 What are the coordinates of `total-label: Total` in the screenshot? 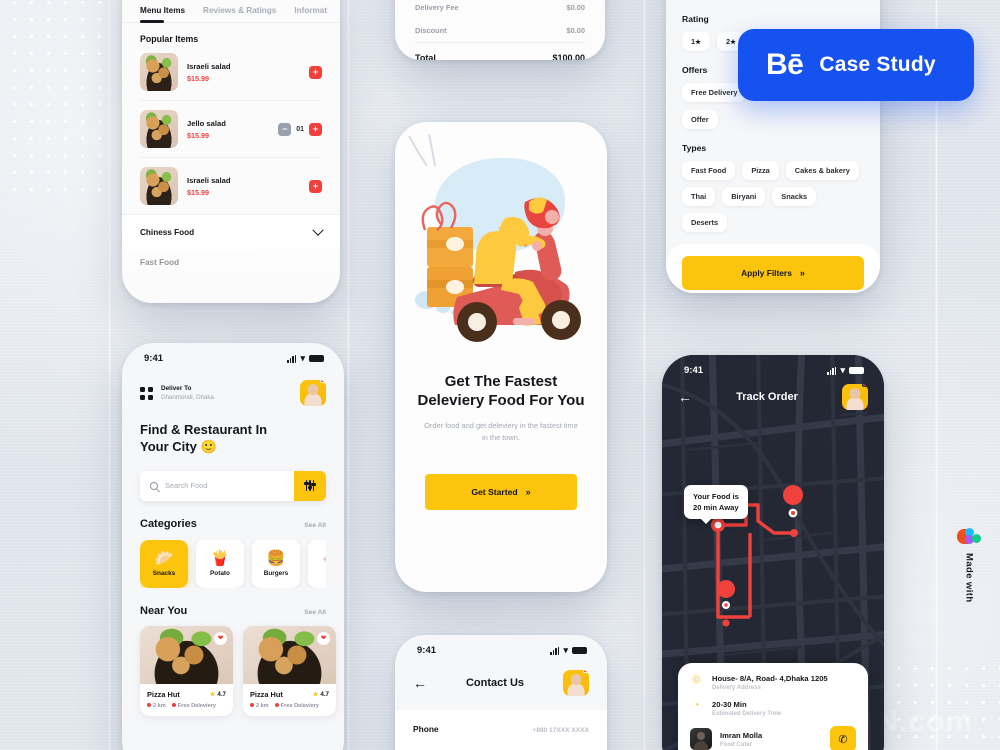 It's located at (425, 56).